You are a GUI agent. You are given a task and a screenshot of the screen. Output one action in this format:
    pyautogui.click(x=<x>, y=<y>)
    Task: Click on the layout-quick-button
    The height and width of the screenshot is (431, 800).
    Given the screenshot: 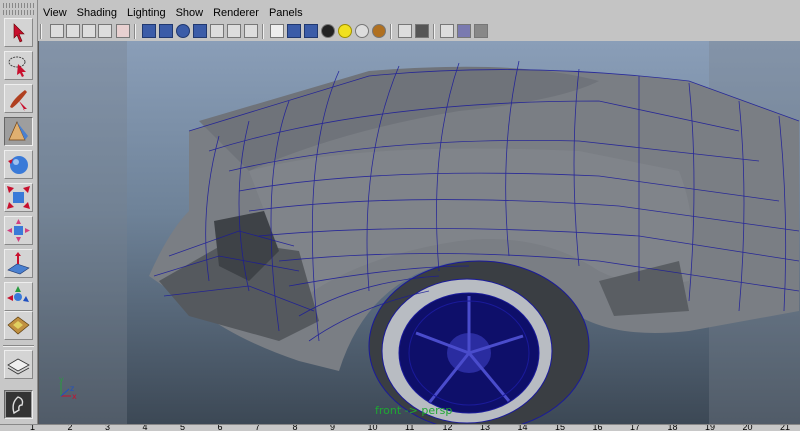 What is the action you would take?
    pyautogui.click(x=18, y=404)
    